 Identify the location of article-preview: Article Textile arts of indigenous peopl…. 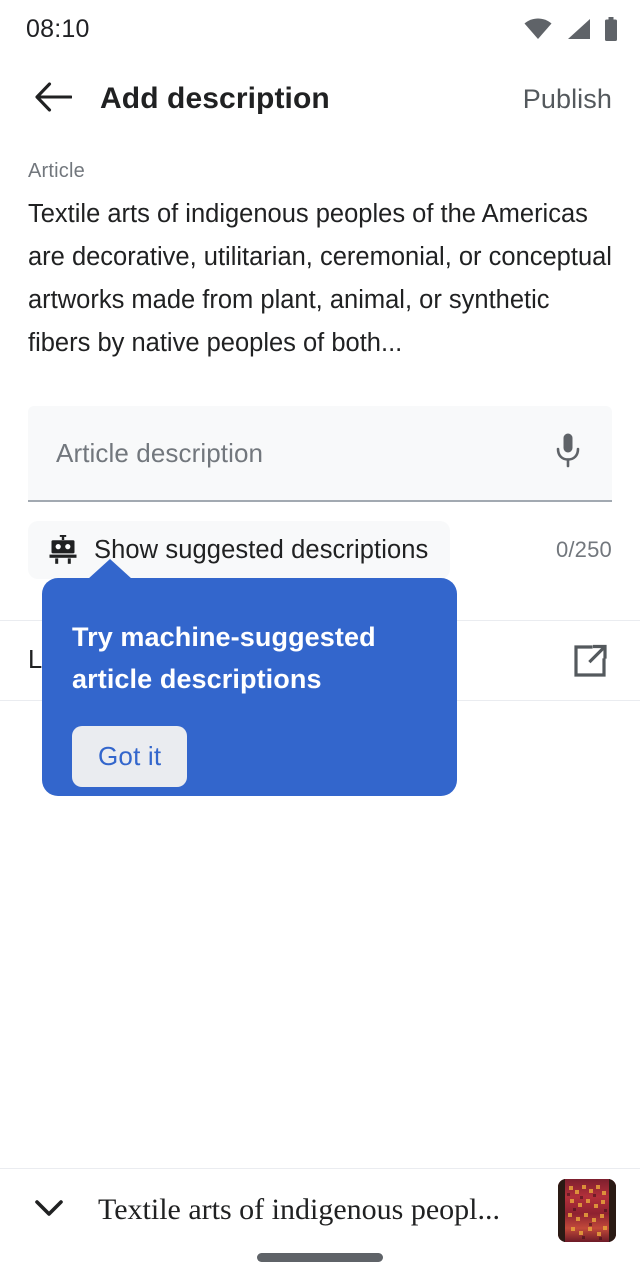
(320, 262).